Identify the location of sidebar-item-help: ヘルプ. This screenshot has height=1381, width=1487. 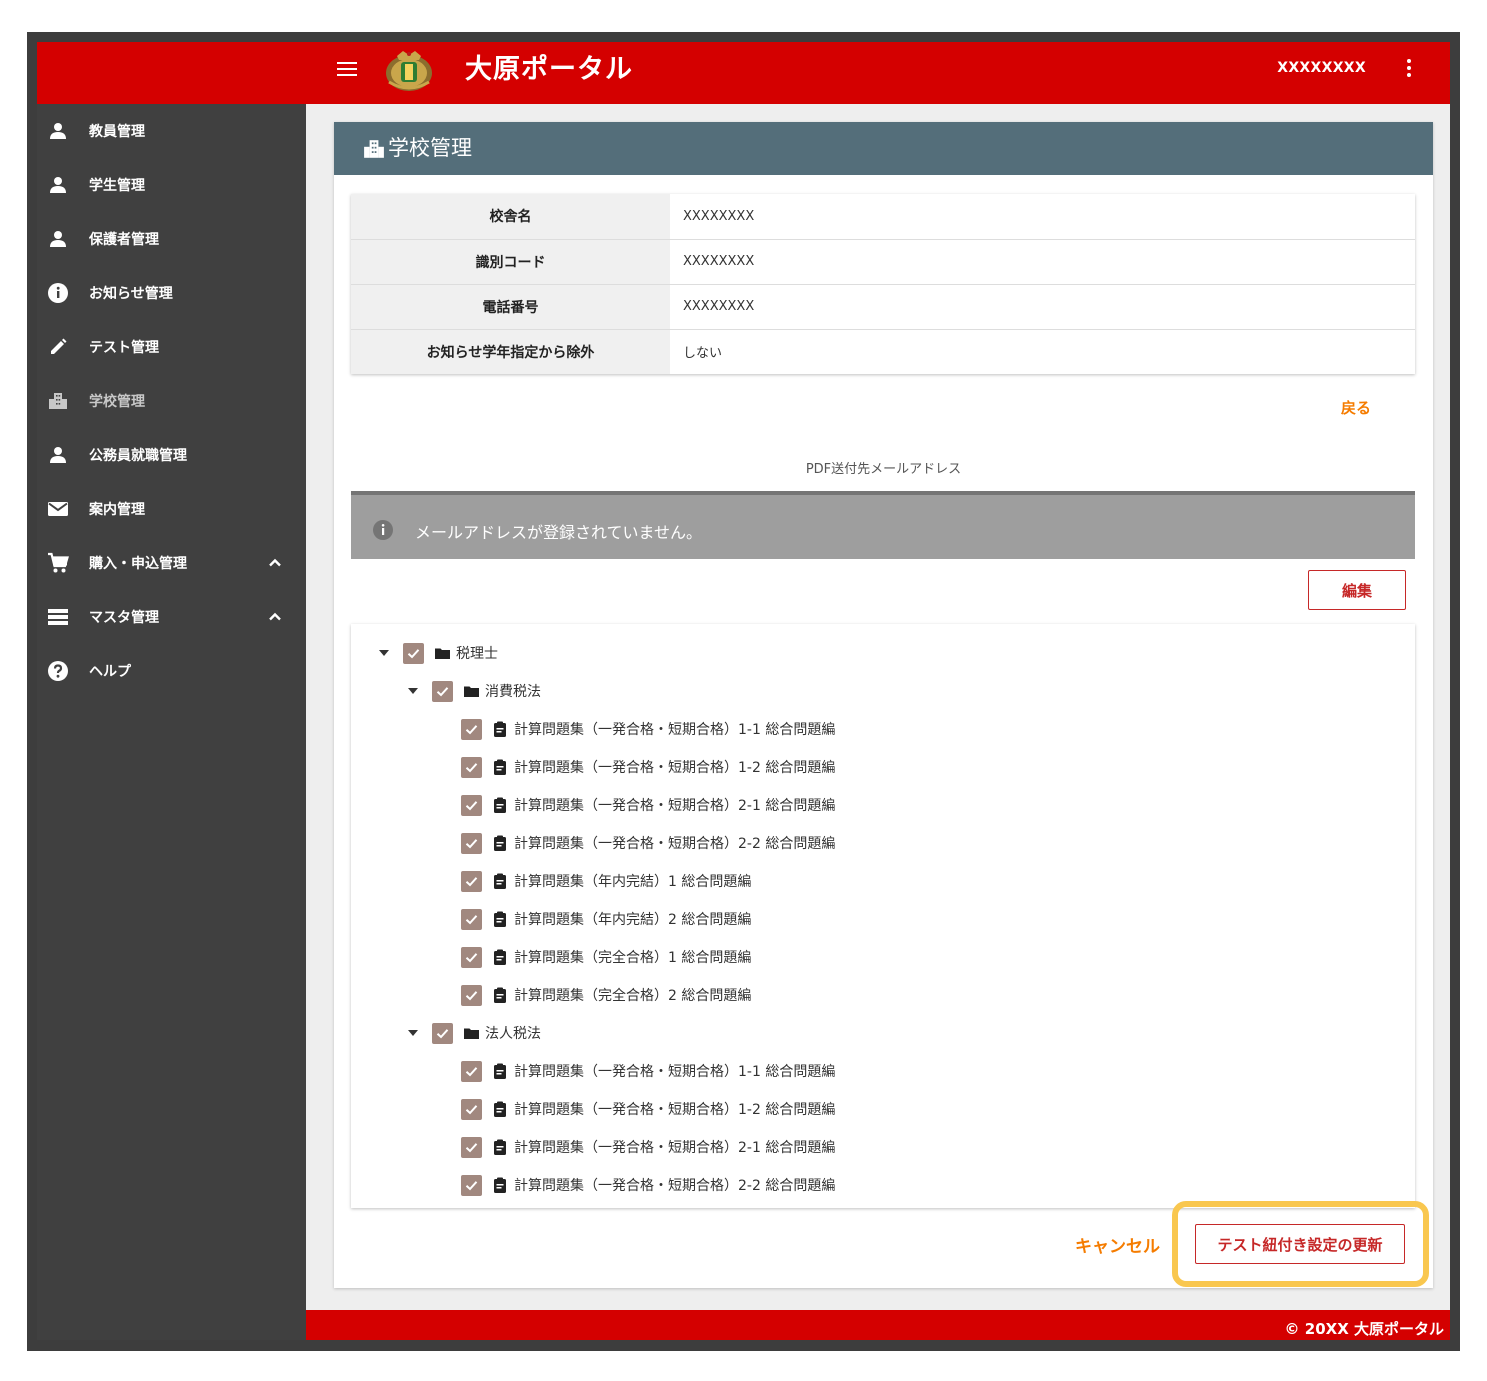
(171, 671).